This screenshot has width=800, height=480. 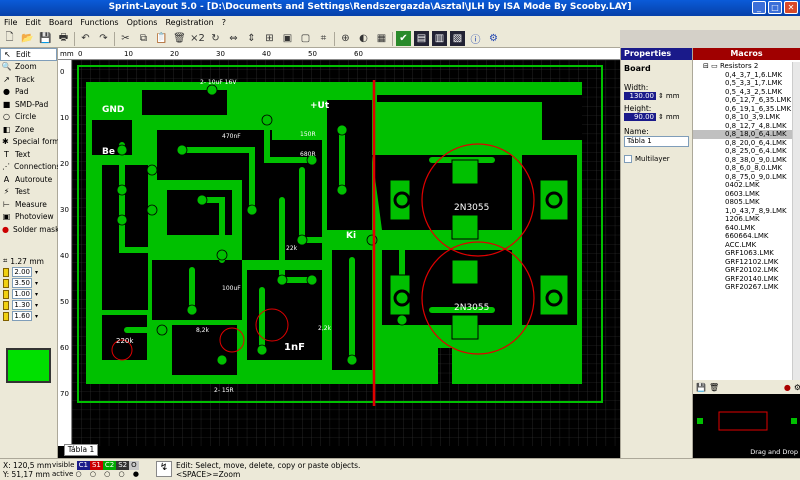 What do you see at coordinates (28, 192) in the screenshot?
I see `tool-test: ⚡ Test` at bounding box center [28, 192].